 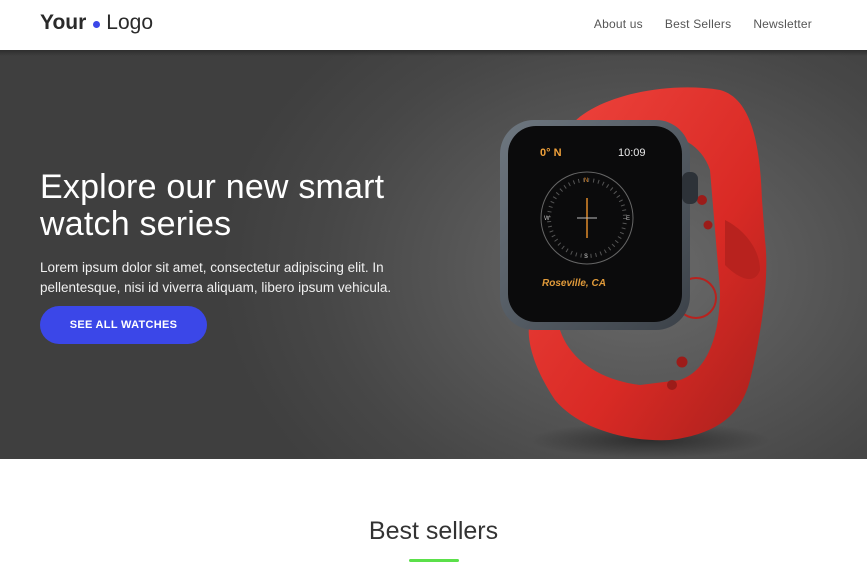 What do you see at coordinates (574, 283) in the screenshot?
I see `watch-location-text: Roseville, CA` at bounding box center [574, 283].